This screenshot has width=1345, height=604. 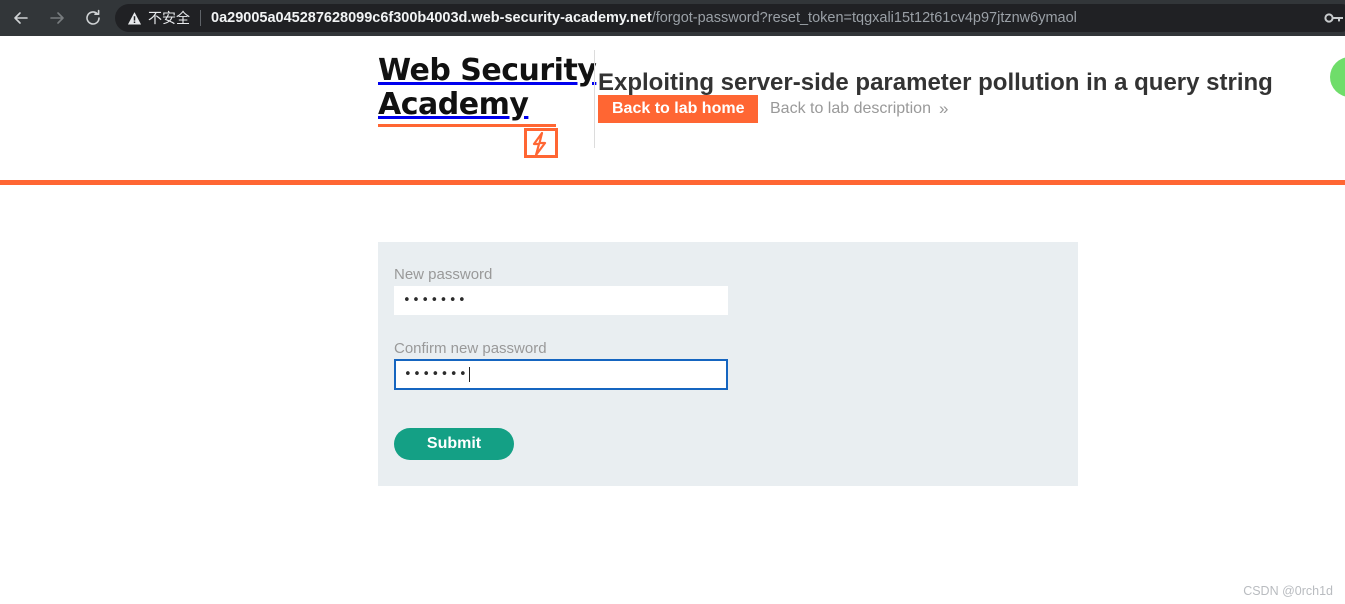 What do you see at coordinates (594, 99) in the screenshot?
I see `header-divider` at bounding box center [594, 99].